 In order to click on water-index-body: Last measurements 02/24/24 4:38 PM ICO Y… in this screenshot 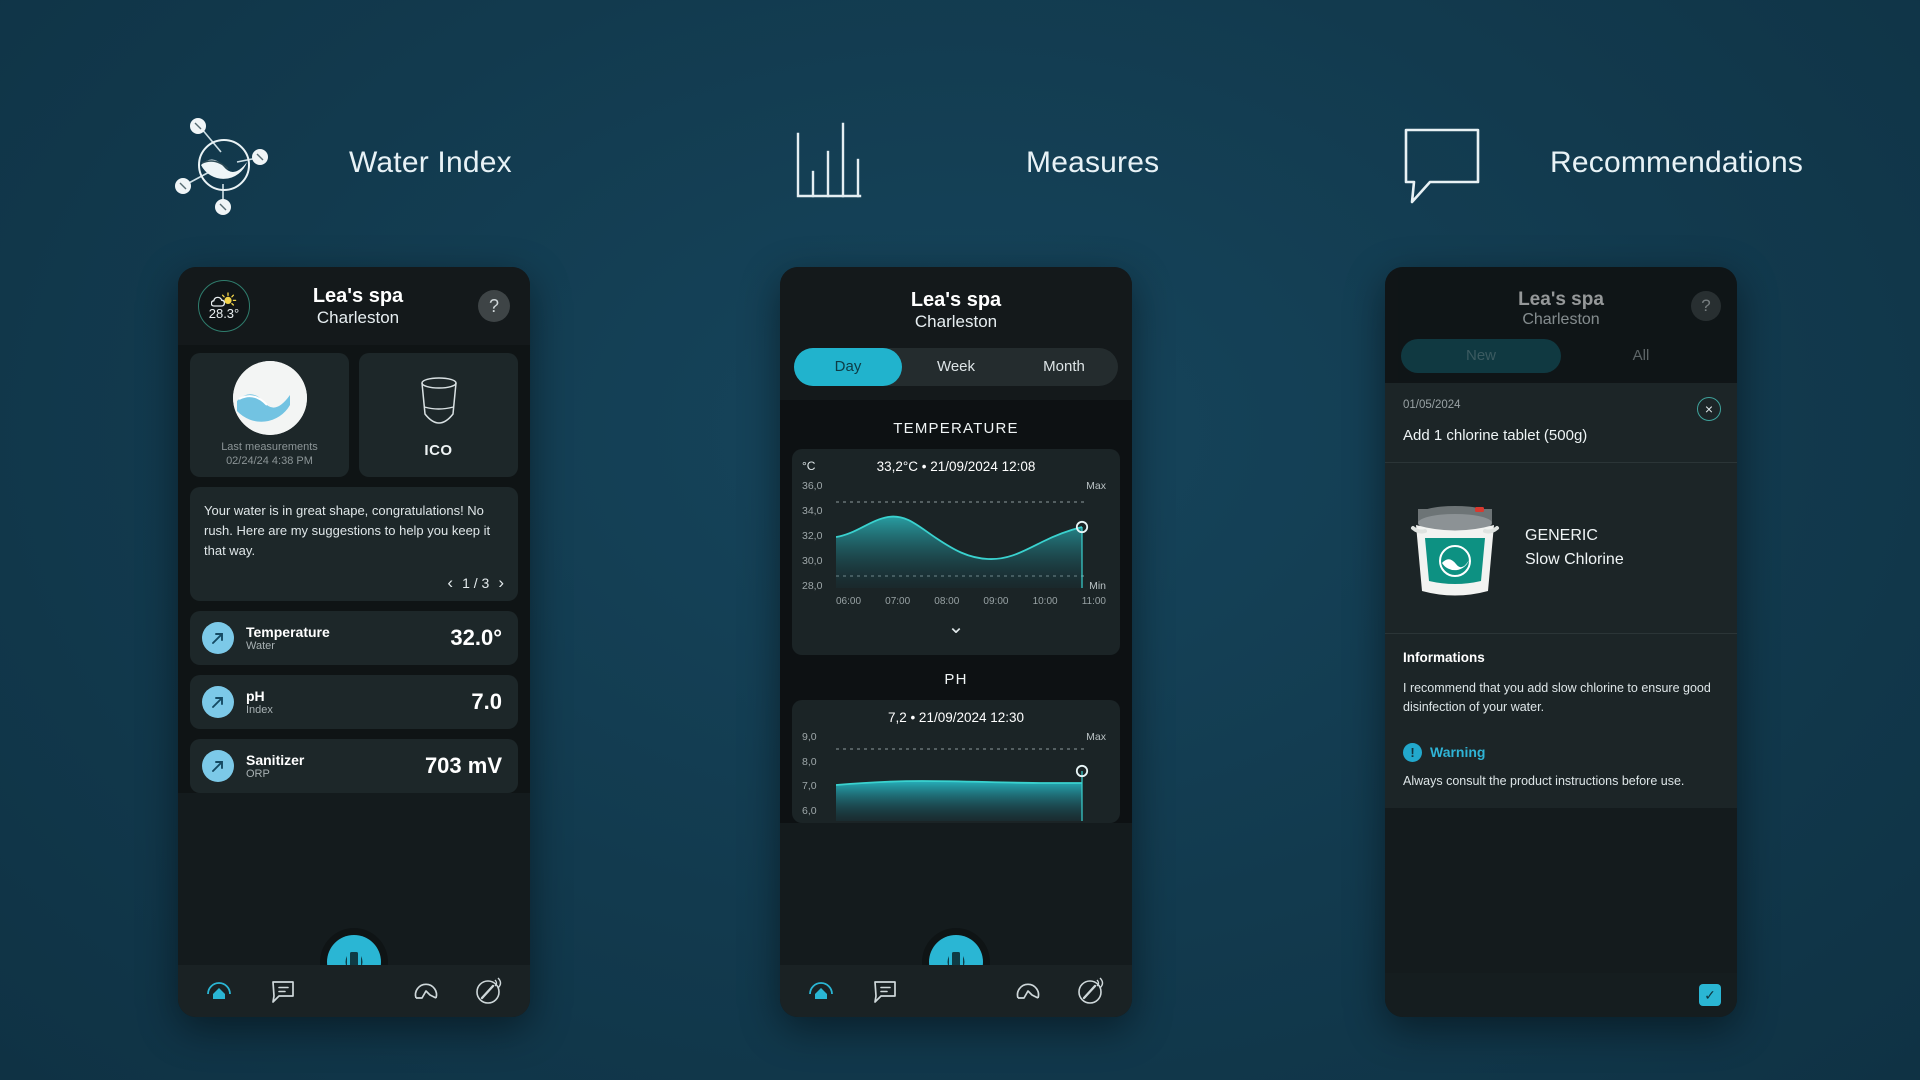, I will do `click(354, 569)`.